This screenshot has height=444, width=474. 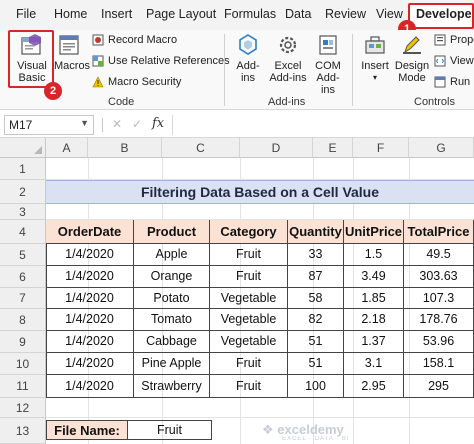 What do you see at coordinates (288, 58) in the screenshot?
I see `excel-addins-button: Excel Add-ins` at bounding box center [288, 58].